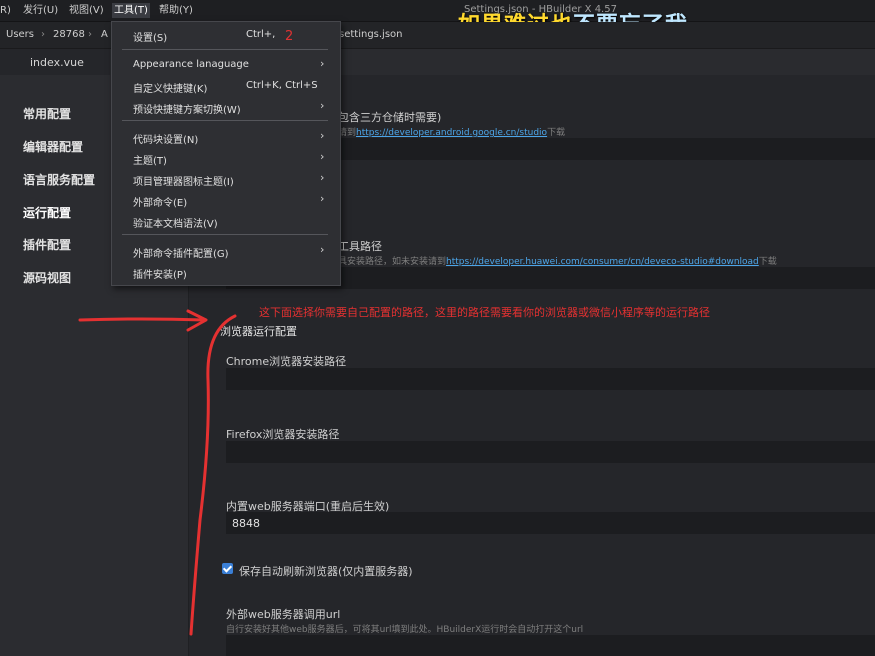 The height and width of the screenshot is (656, 875). I want to click on menu-item-plugin-install: 插件安装(P), so click(226, 272).